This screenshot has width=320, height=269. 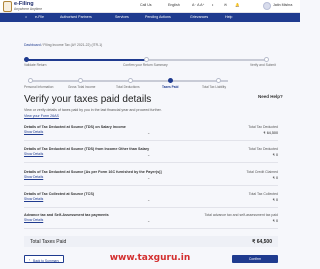 I want to click on substep-taxes-paid-label: Taxes Paid, so click(x=170, y=87).